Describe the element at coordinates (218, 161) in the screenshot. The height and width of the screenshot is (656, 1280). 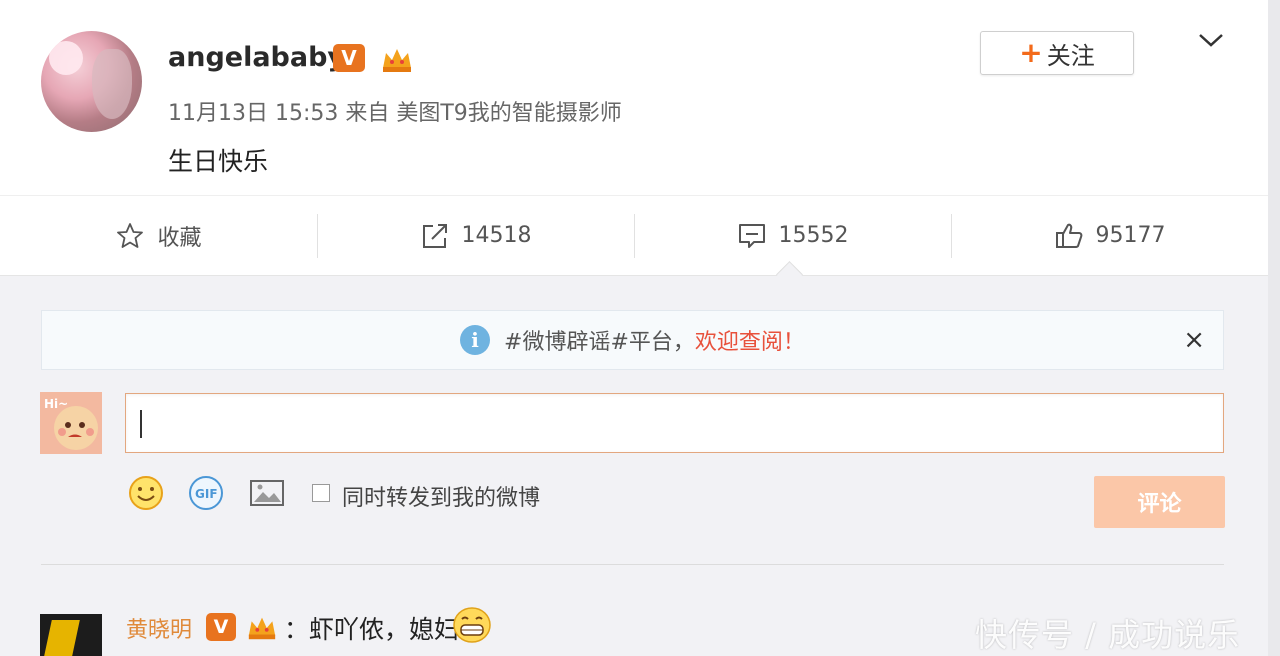
I see `post-text: 生日快乐` at that location.